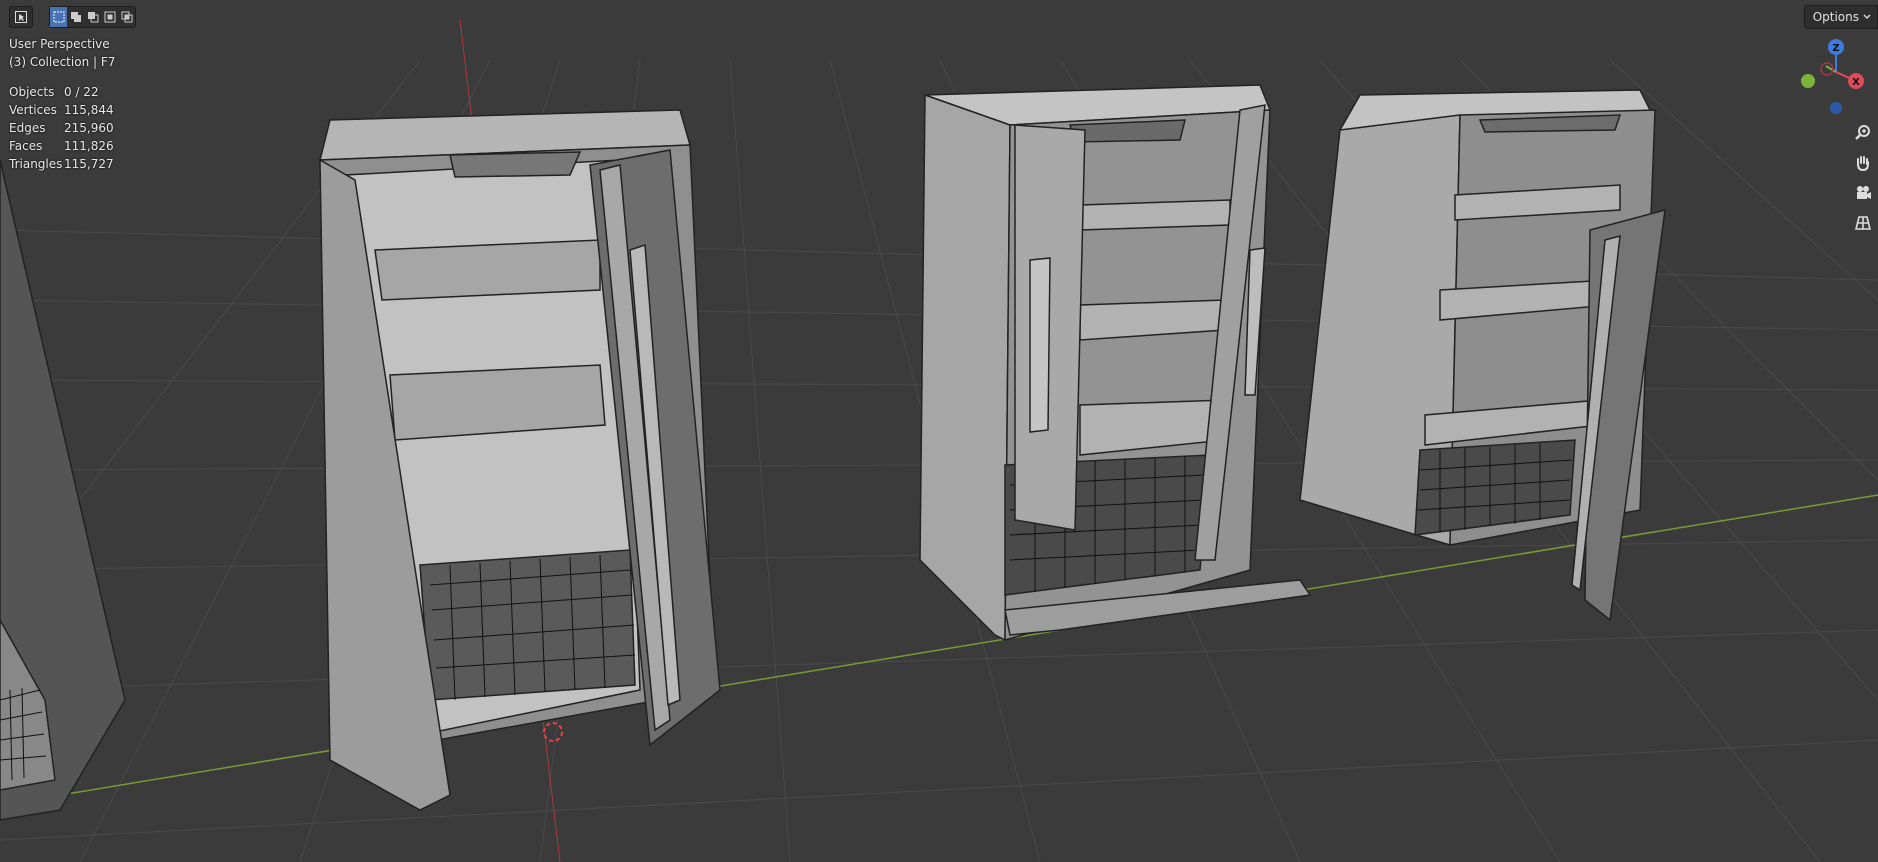  What do you see at coordinates (26, 146) in the screenshot?
I see `stat-label: Faces` at bounding box center [26, 146].